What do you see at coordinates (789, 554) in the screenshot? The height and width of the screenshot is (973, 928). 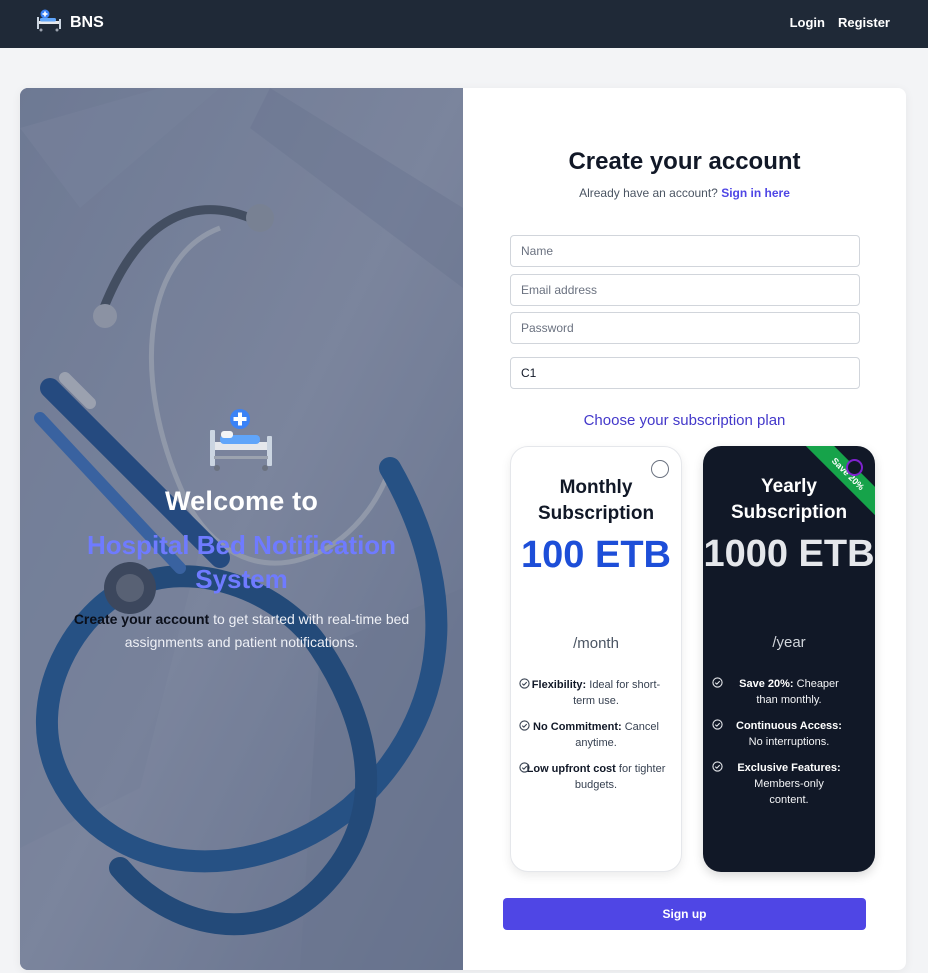 I see `yearly-plan-price: 1000 ETB` at bounding box center [789, 554].